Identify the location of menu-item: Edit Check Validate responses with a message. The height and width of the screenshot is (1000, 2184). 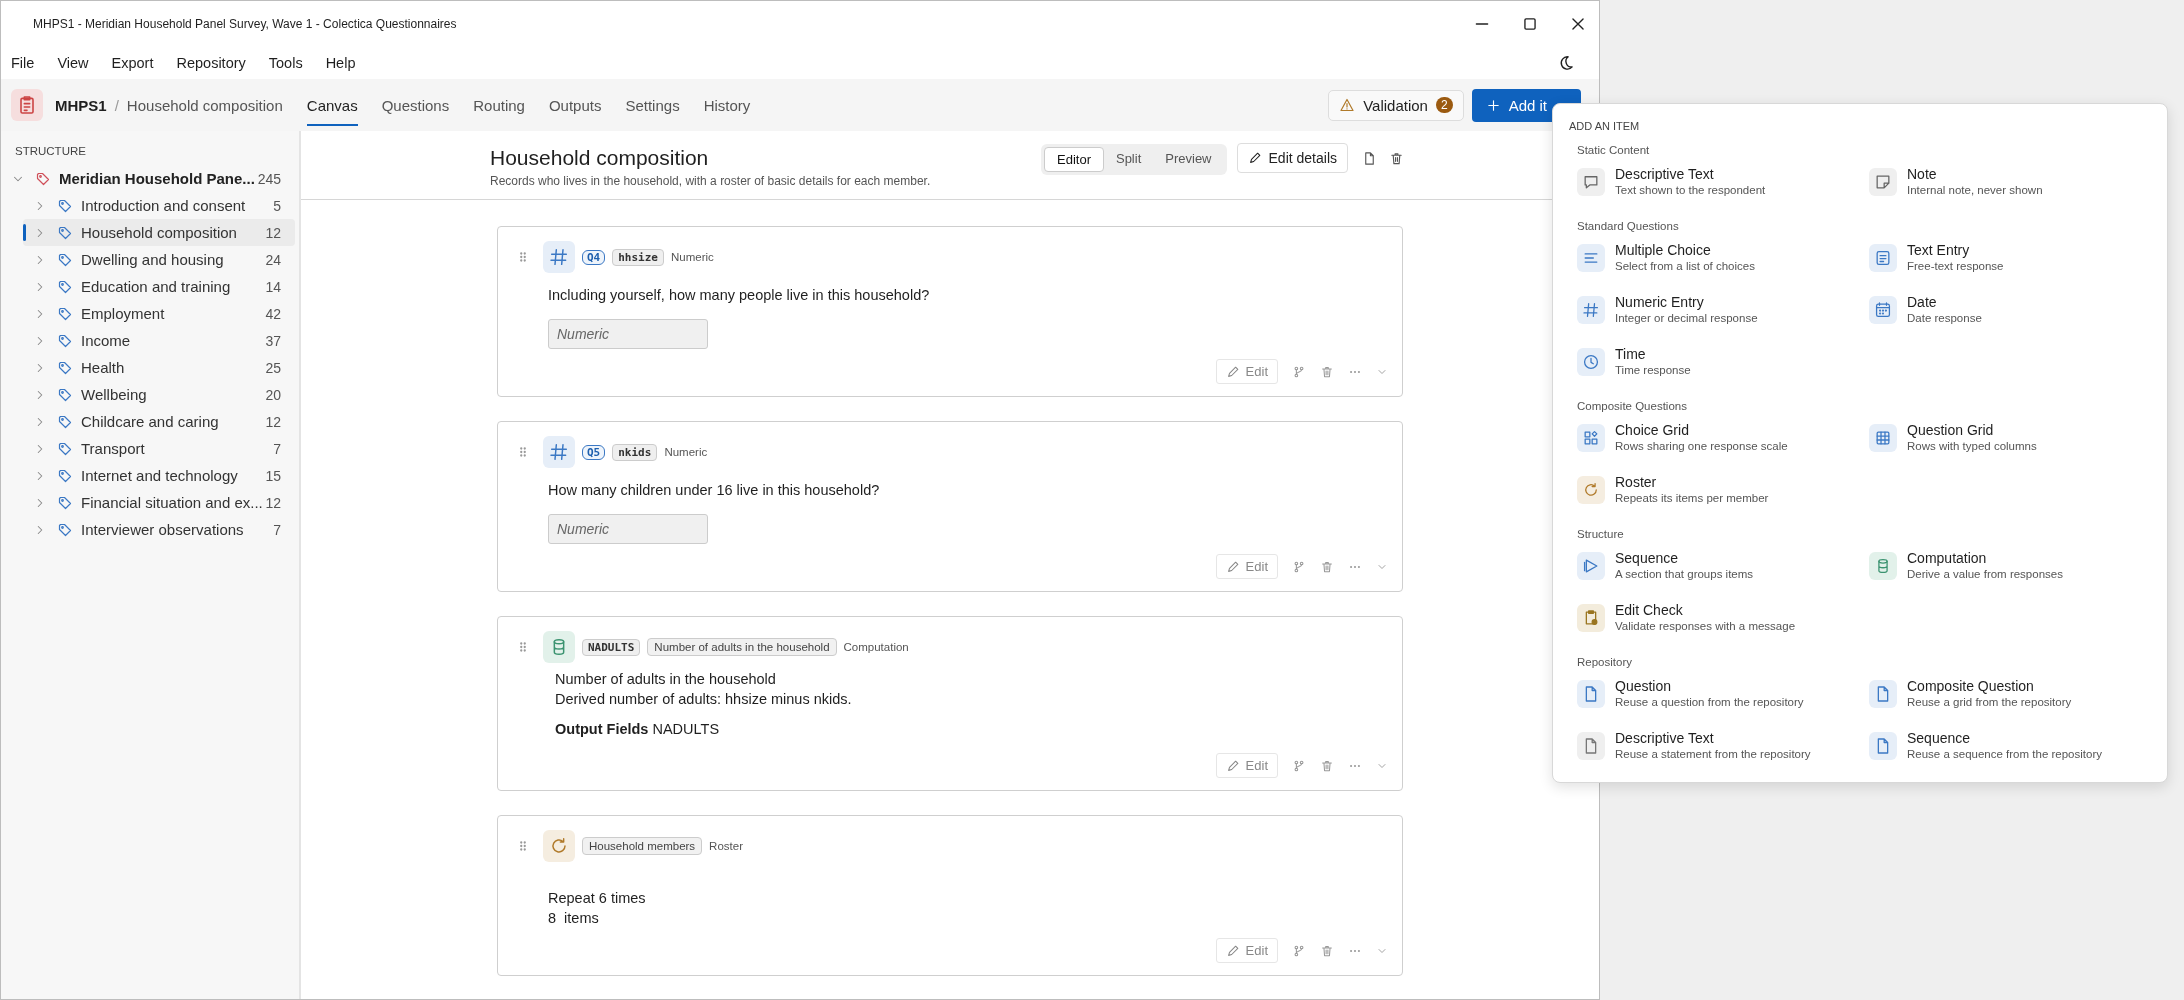
(1723, 619).